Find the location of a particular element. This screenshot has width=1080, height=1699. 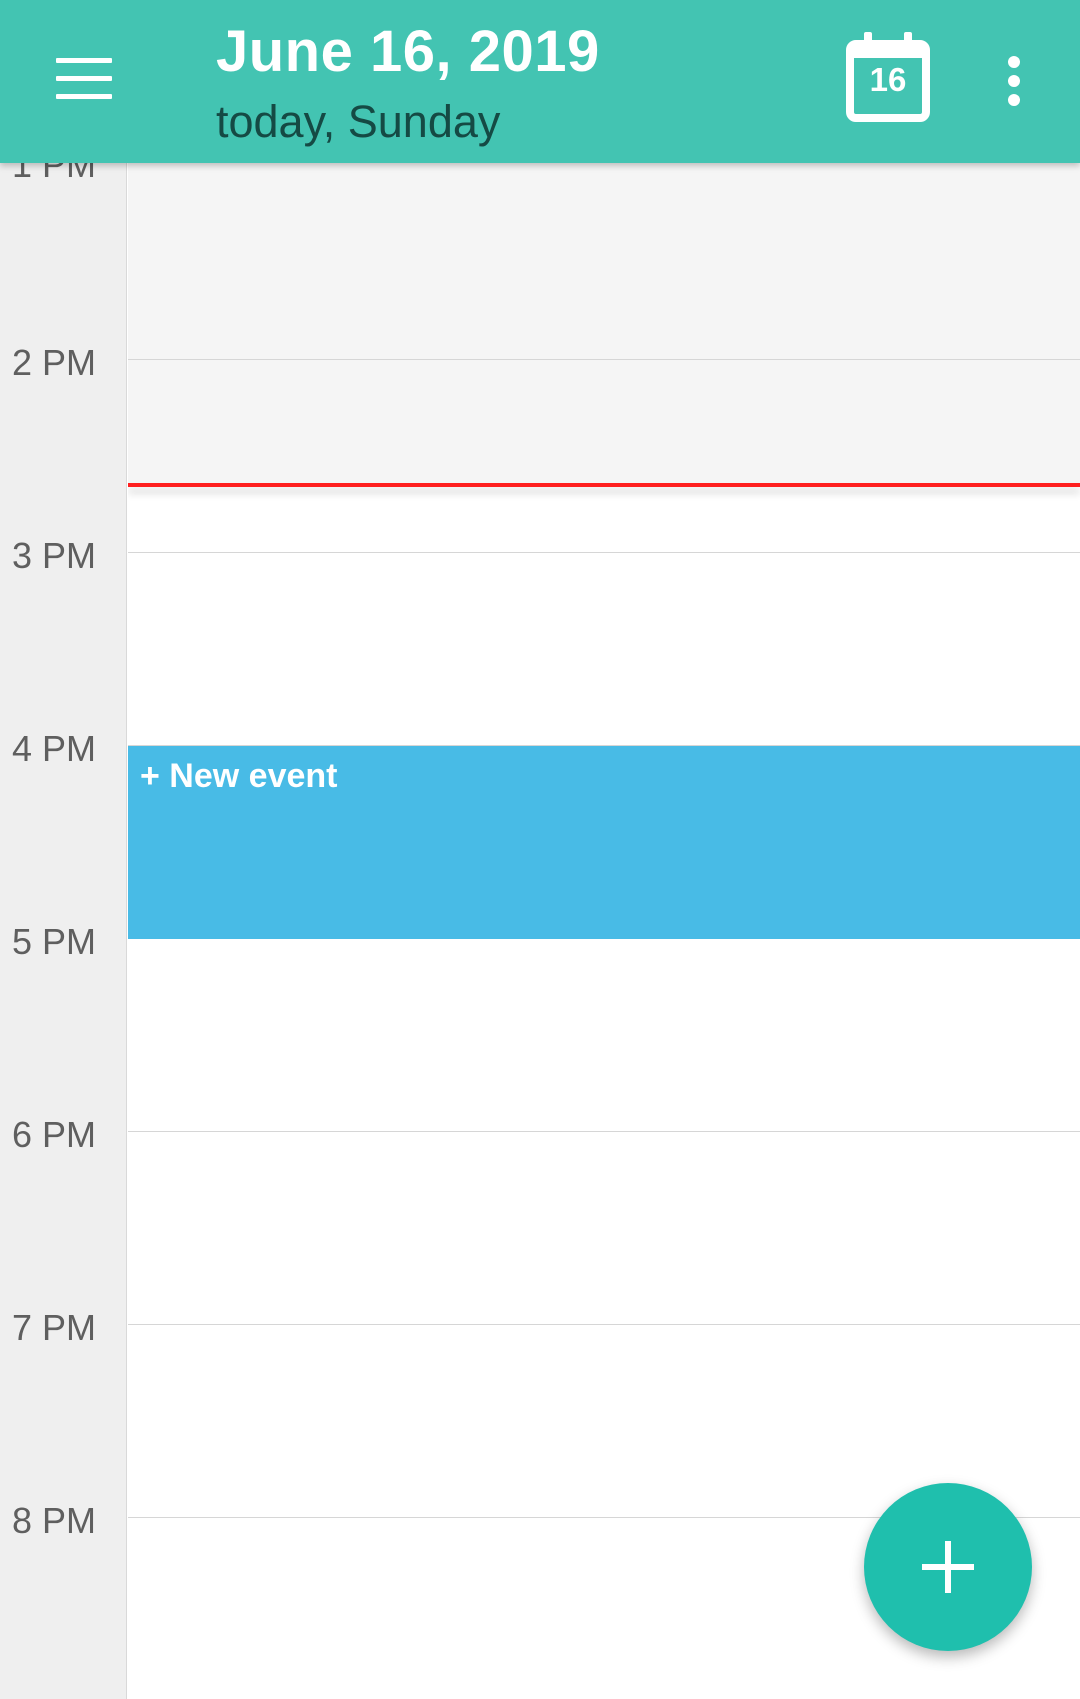

time-gutter: 1 PM 2 PM 3 PM 4 PM 5 PM 6 PM 7 PM 8 PM is located at coordinates (63, 931).